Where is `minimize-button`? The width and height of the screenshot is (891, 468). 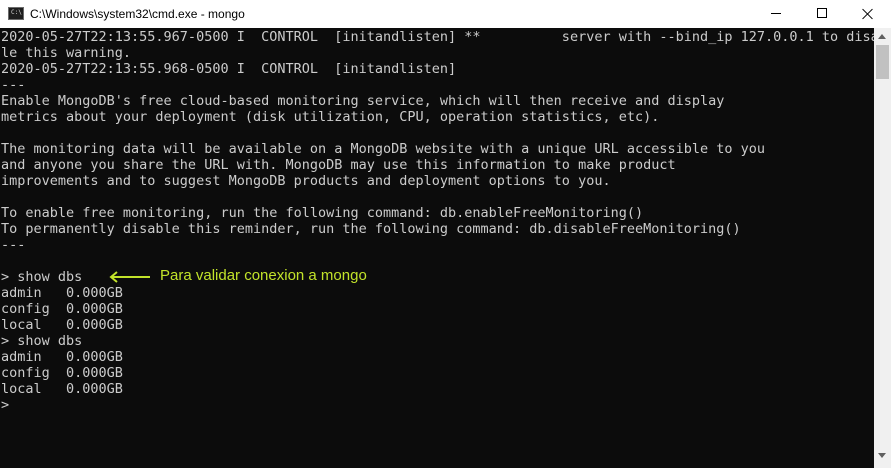
minimize-button is located at coordinates (776, 14).